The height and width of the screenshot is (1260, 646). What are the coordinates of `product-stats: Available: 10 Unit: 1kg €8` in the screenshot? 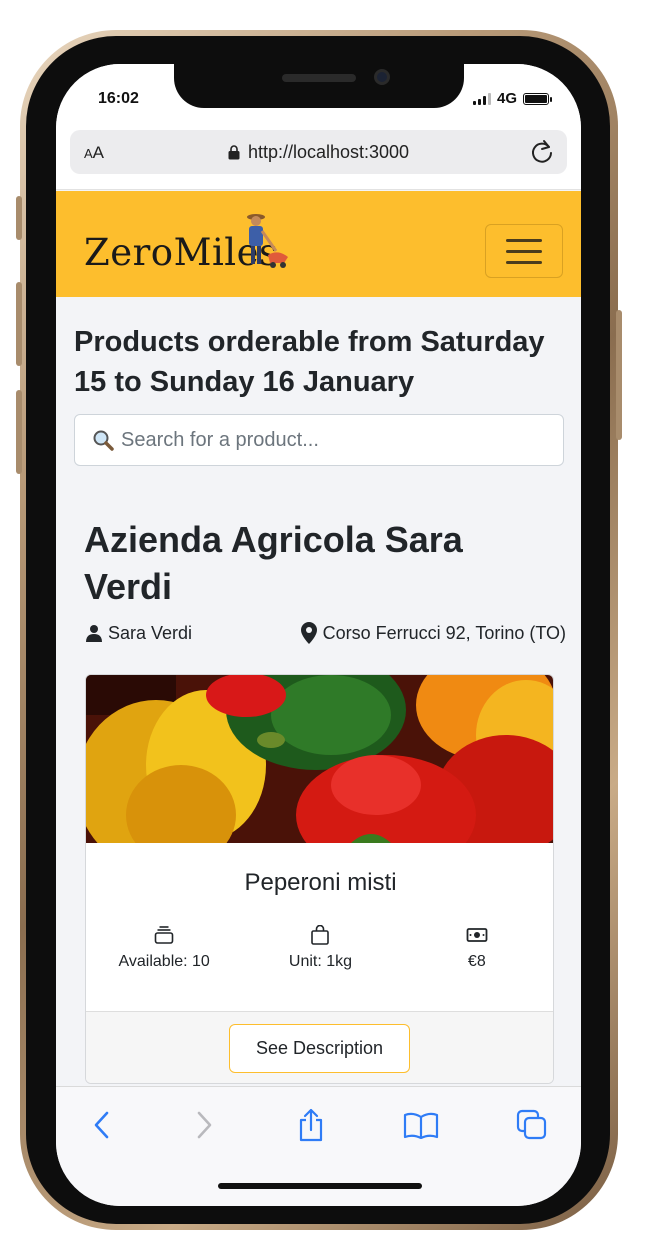 It's located at (319, 948).